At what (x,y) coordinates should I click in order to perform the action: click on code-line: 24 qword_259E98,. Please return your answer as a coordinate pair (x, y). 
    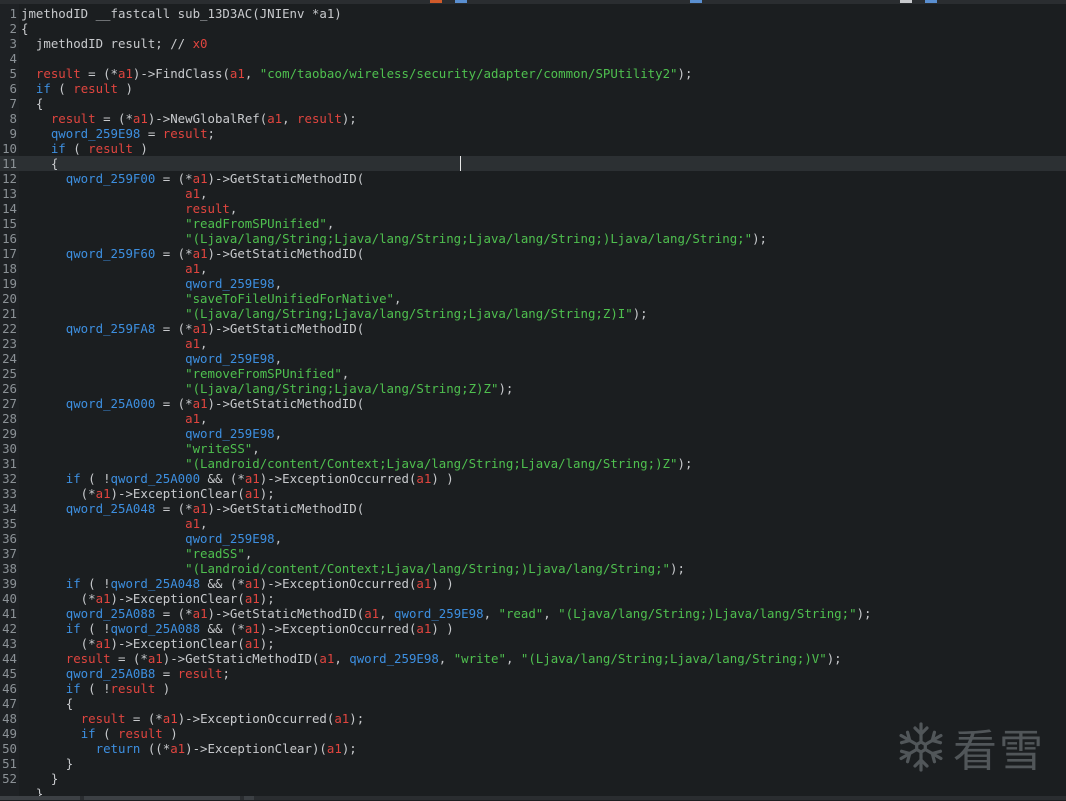
    Looking at the image, I should click on (533, 358).